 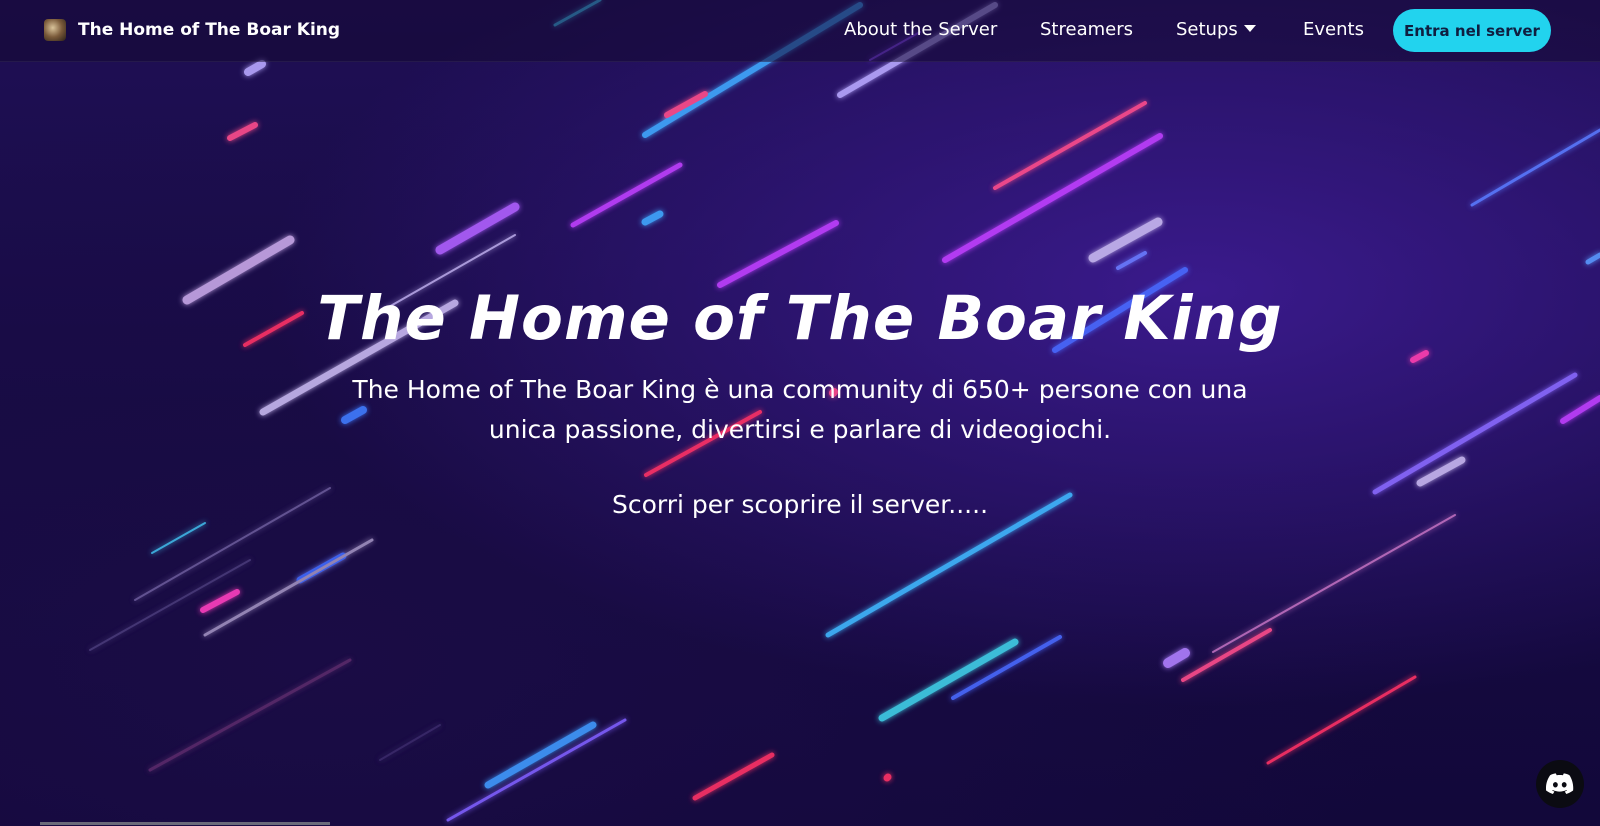 What do you see at coordinates (920, 29) in the screenshot?
I see `nav-link-about: About the Server` at bounding box center [920, 29].